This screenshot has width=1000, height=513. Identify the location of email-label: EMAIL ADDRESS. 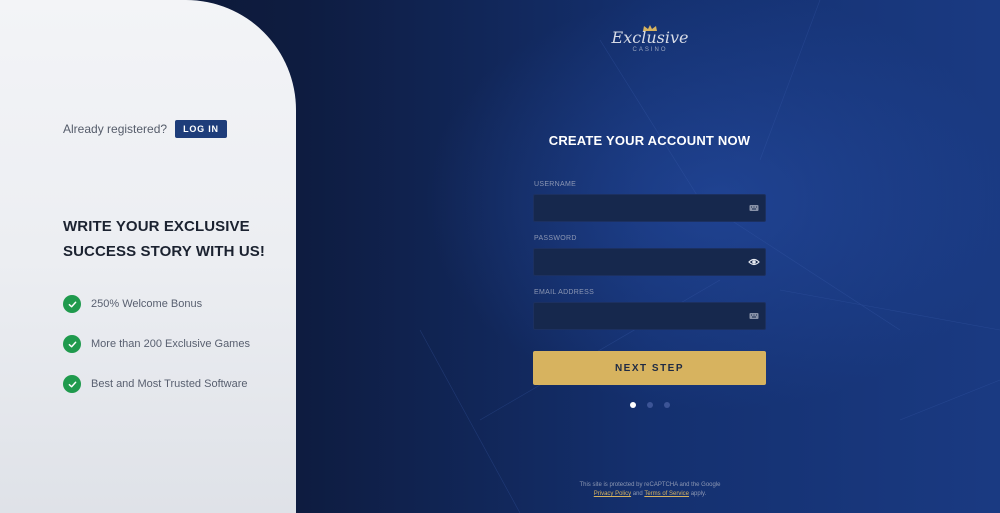
(564, 292).